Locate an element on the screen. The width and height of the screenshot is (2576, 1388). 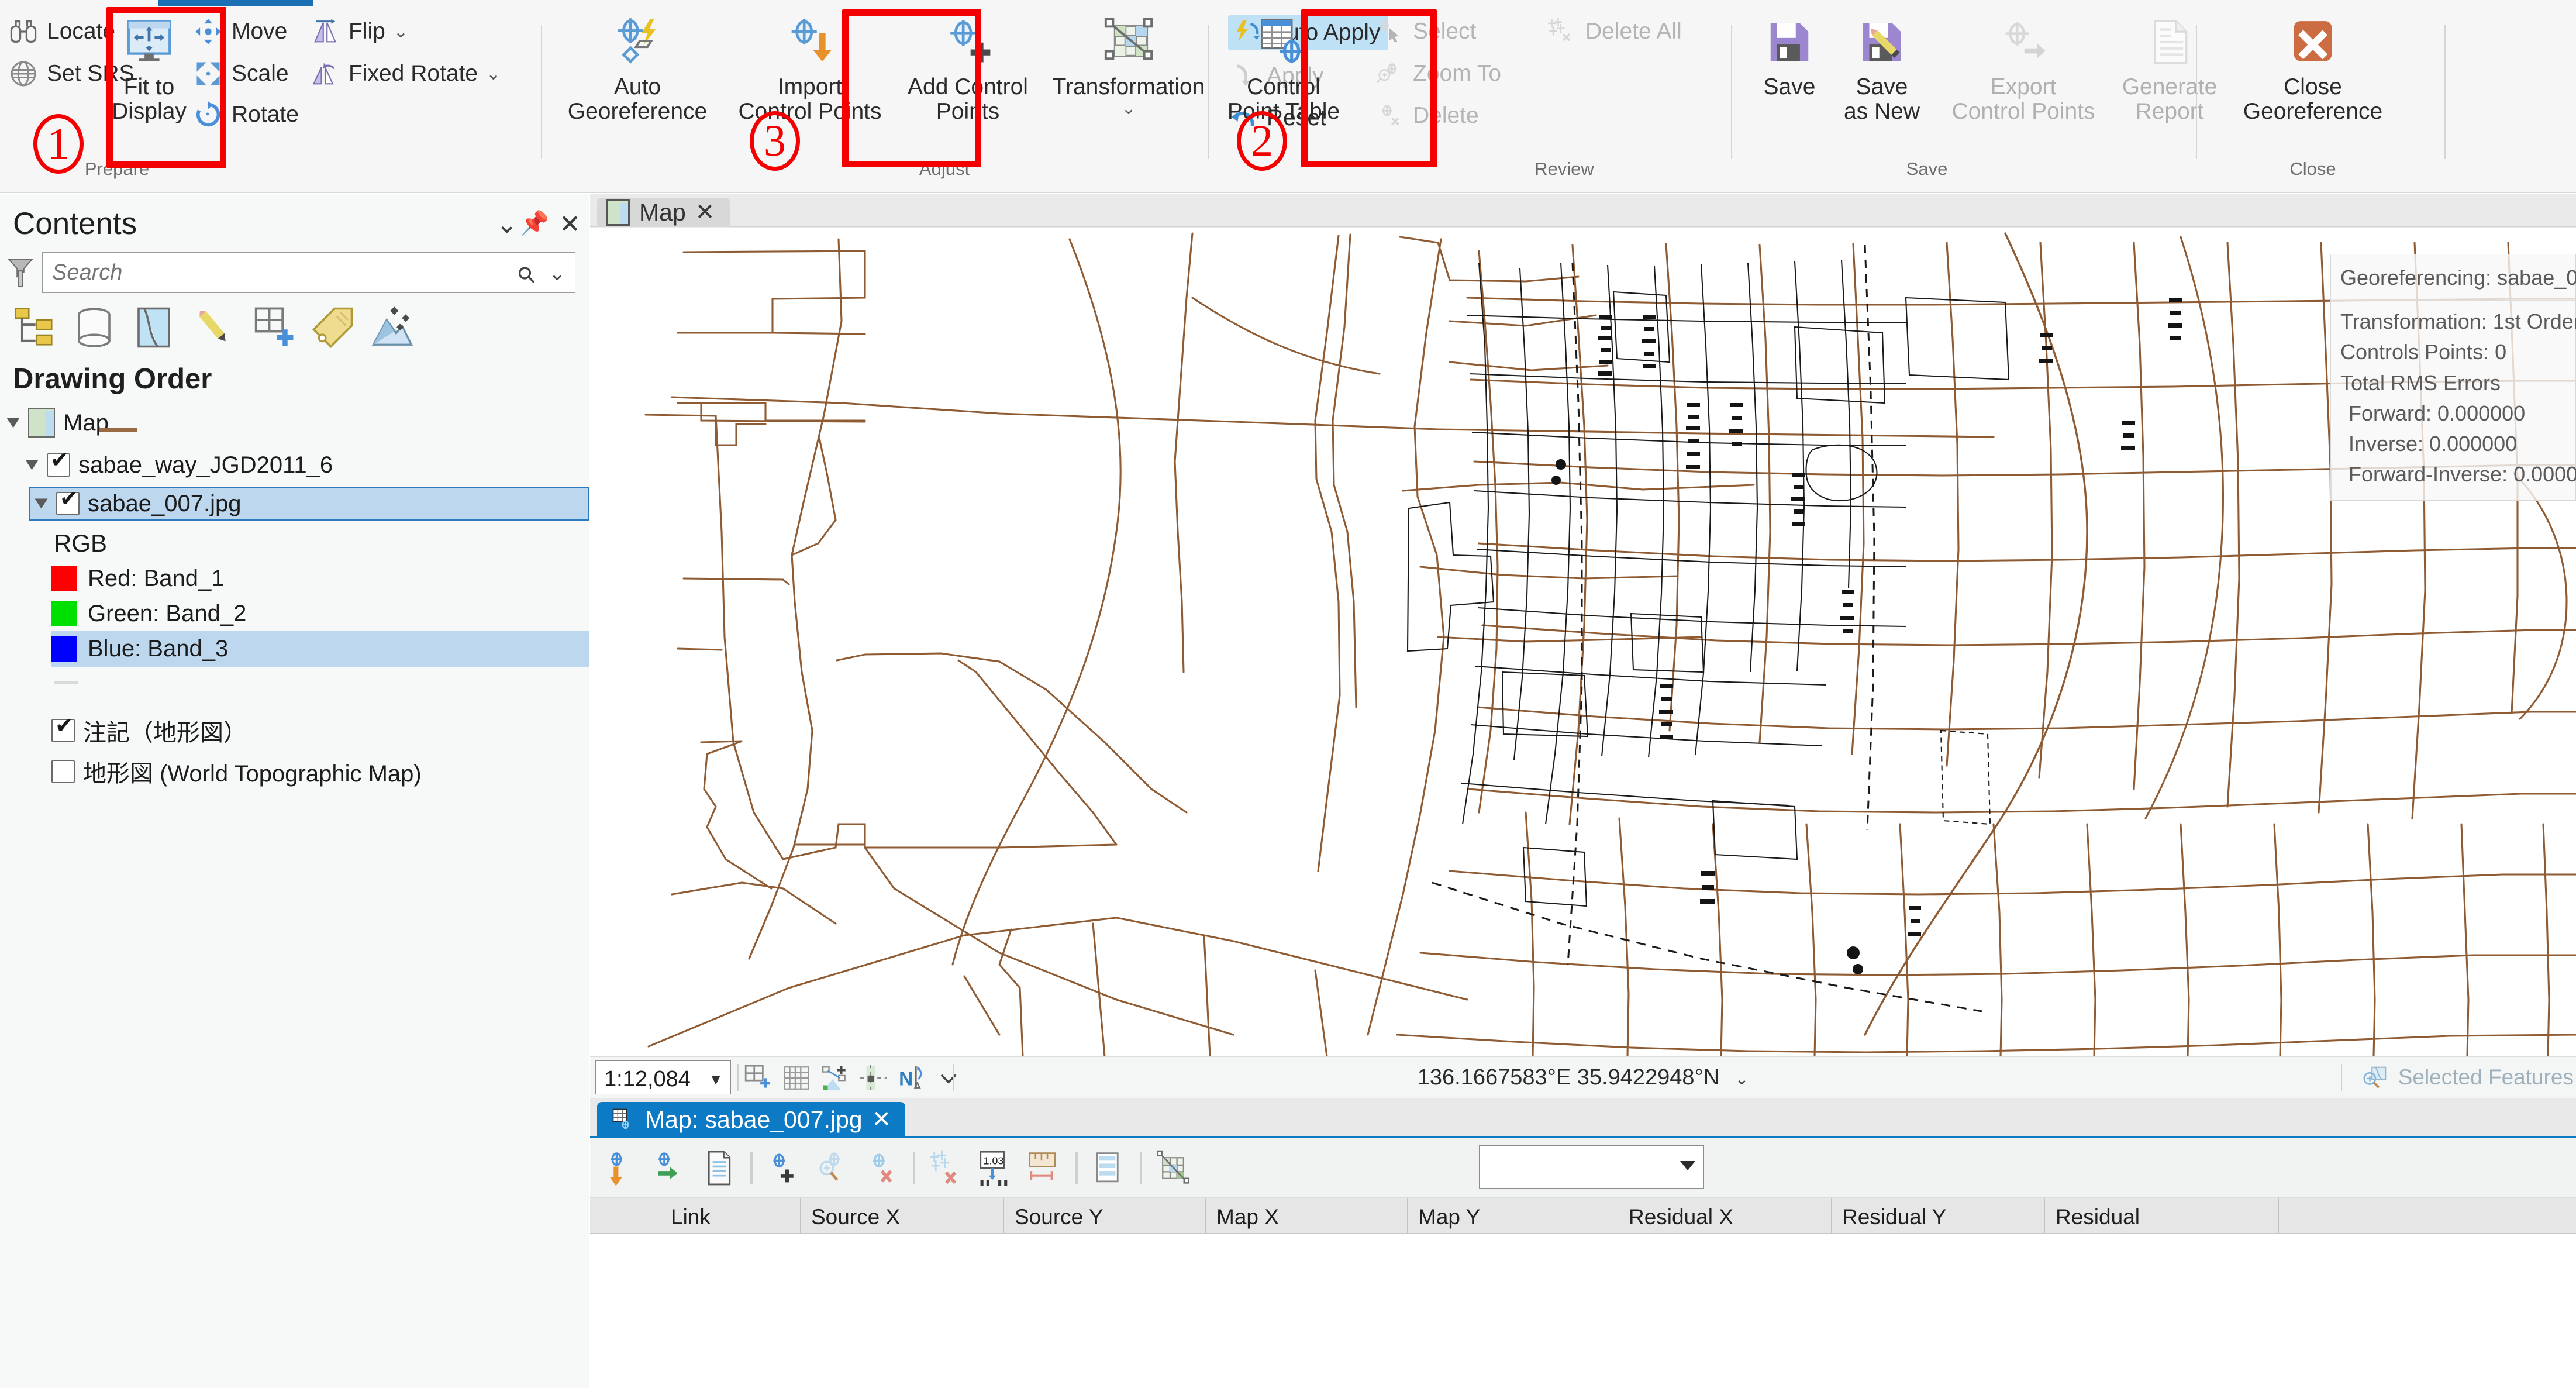
delete-point-icon is located at coordinates (882, 1168).